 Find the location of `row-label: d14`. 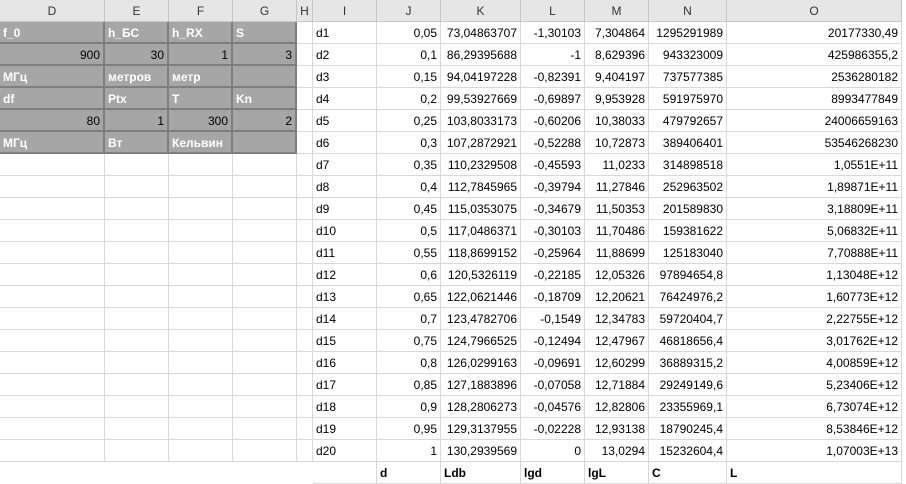

row-label: d14 is located at coordinates (345, 319).